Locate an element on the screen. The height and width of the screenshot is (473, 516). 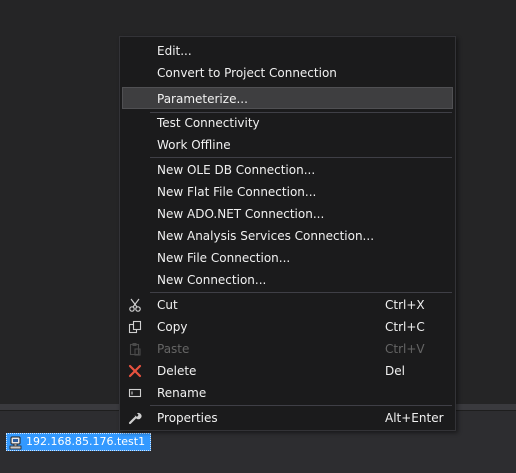
menu-item-label: Properties is located at coordinates (187, 418).